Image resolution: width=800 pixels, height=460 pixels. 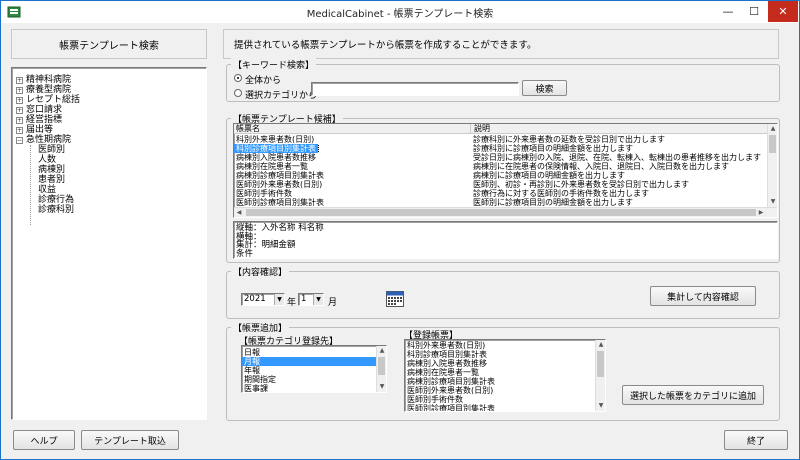 What do you see at coordinates (311, 299) in the screenshot?
I see `month-select: 1 ▼` at bounding box center [311, 299].